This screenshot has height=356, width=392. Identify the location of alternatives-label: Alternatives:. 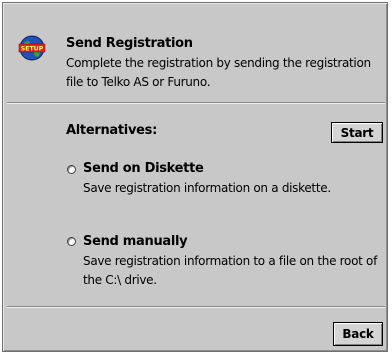
(111, 130).